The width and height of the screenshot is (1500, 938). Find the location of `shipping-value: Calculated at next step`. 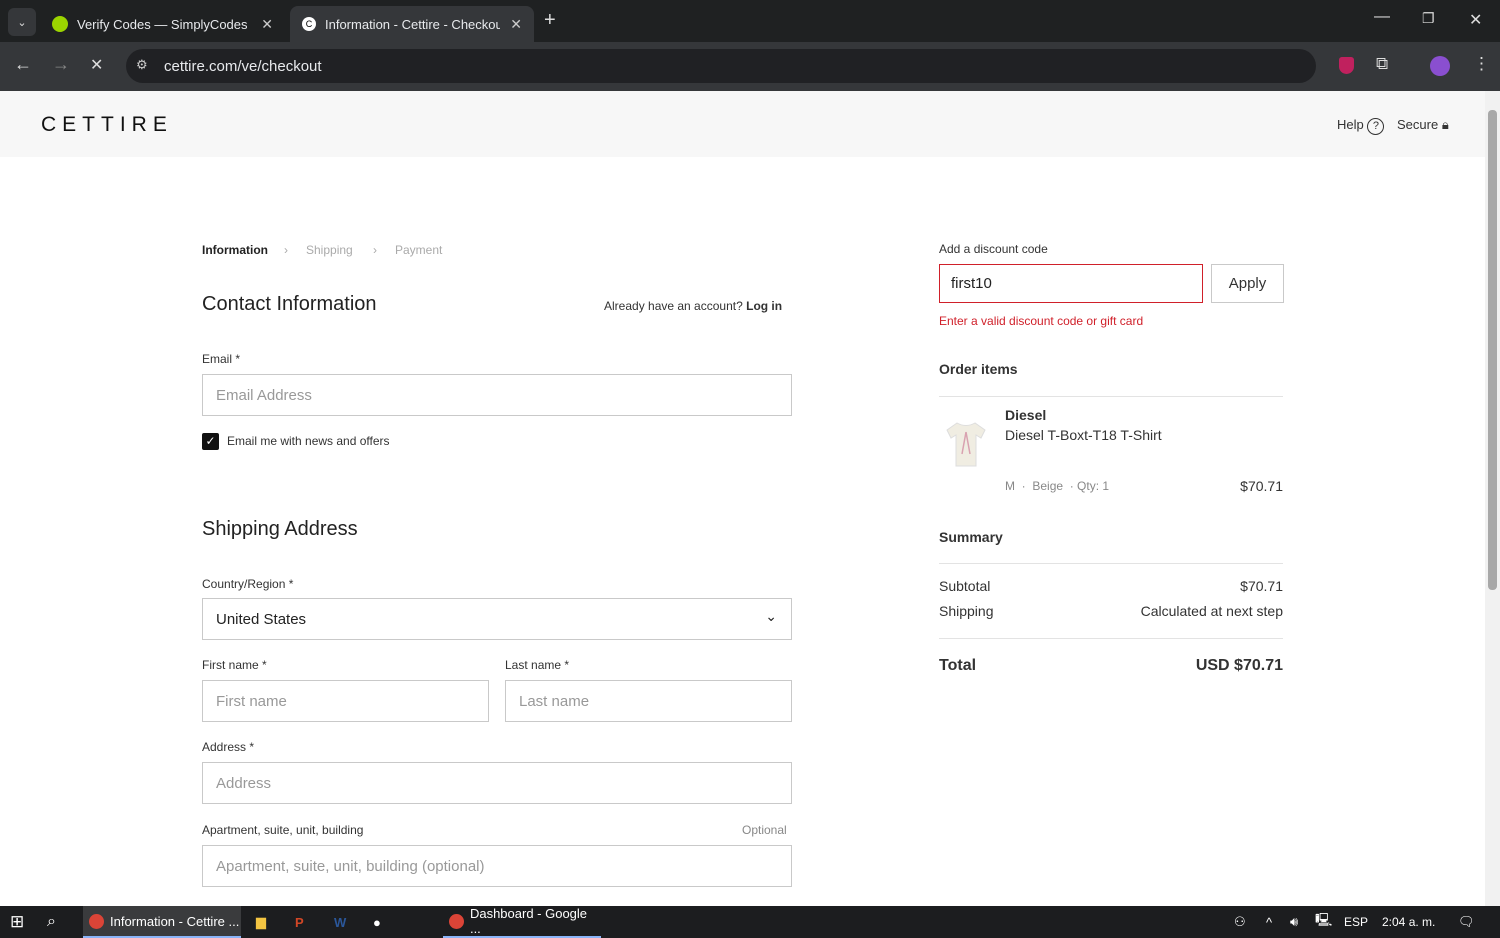

shipping-value: Calculated at next step is located at coordinates (1211, 611).